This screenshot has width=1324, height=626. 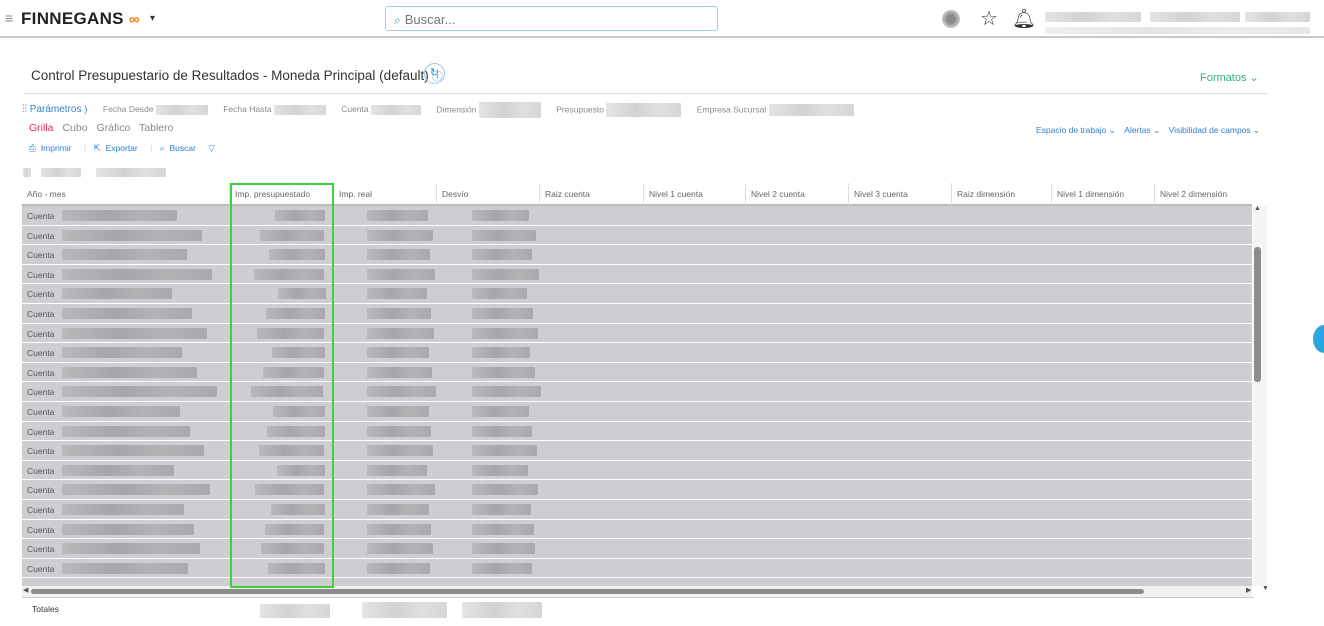 What do you see at coordinates (592, 194) in the screenshot?
I see `column-header-raiz-cuenta: Raiz cuenta` at bounding box center [592, 194].